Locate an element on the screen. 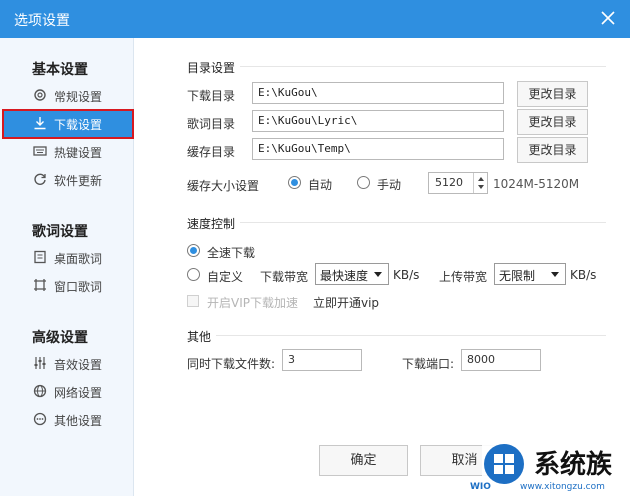 The image size is (630, 496). download-bandwidth-label: 下载带宽 is located at coordinates (284, 277).